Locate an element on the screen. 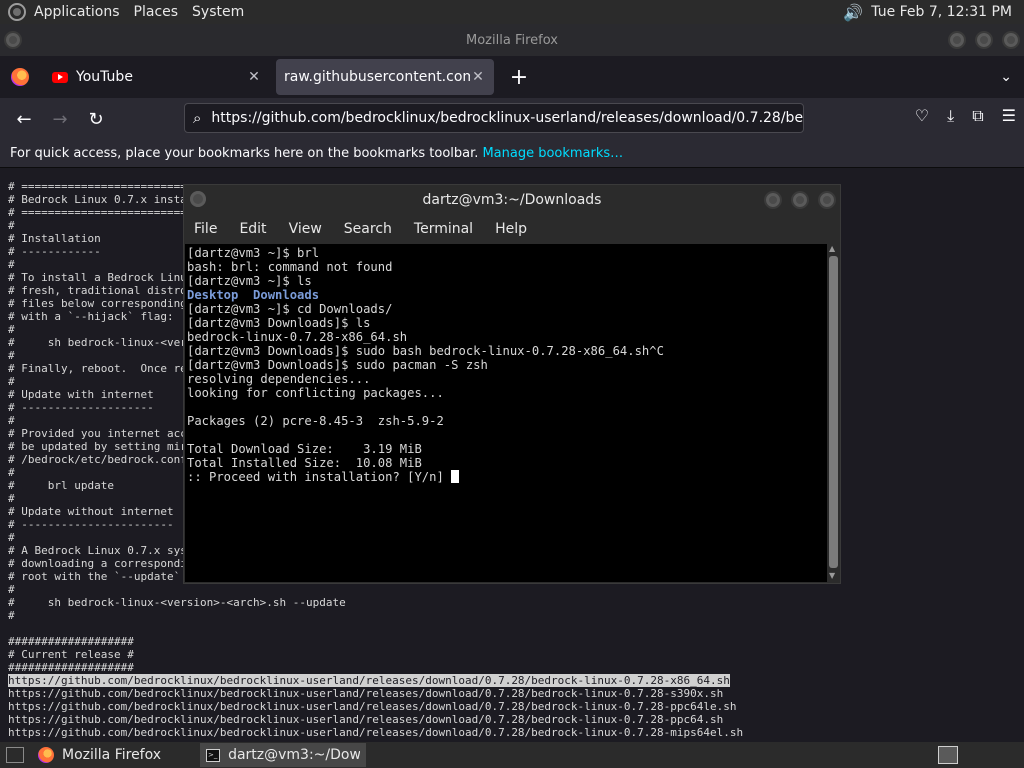 This screenshot has height=768, width=1024. reload-button: ↻ is located at coordinates (96, 119).